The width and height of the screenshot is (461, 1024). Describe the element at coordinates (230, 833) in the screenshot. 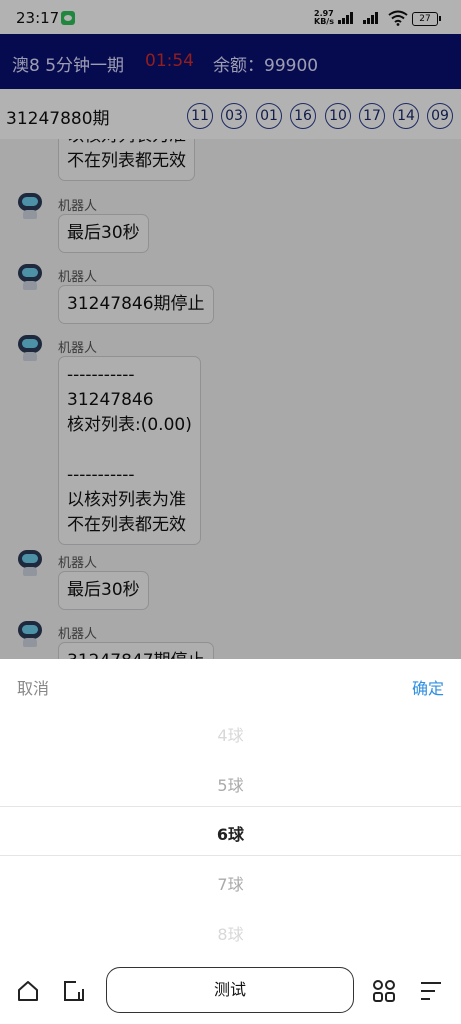

I see `picker-option-selected: 6球` at that location.